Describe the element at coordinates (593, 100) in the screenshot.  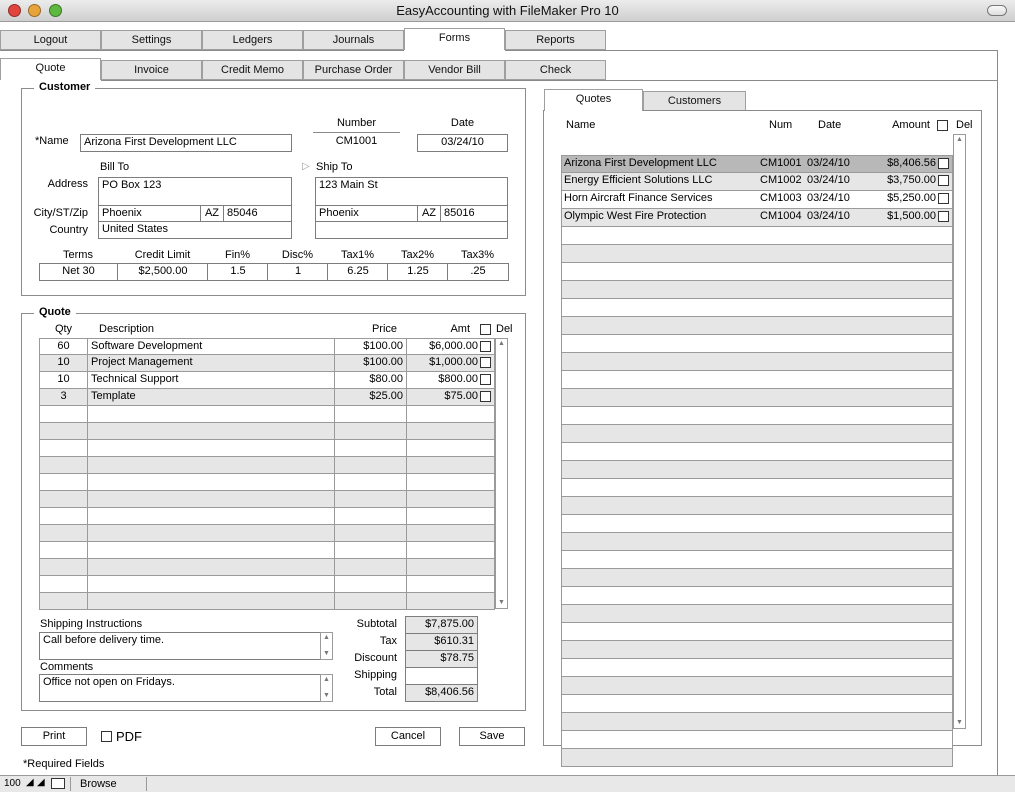
I see `tab-quotes: Quotes` at that location.